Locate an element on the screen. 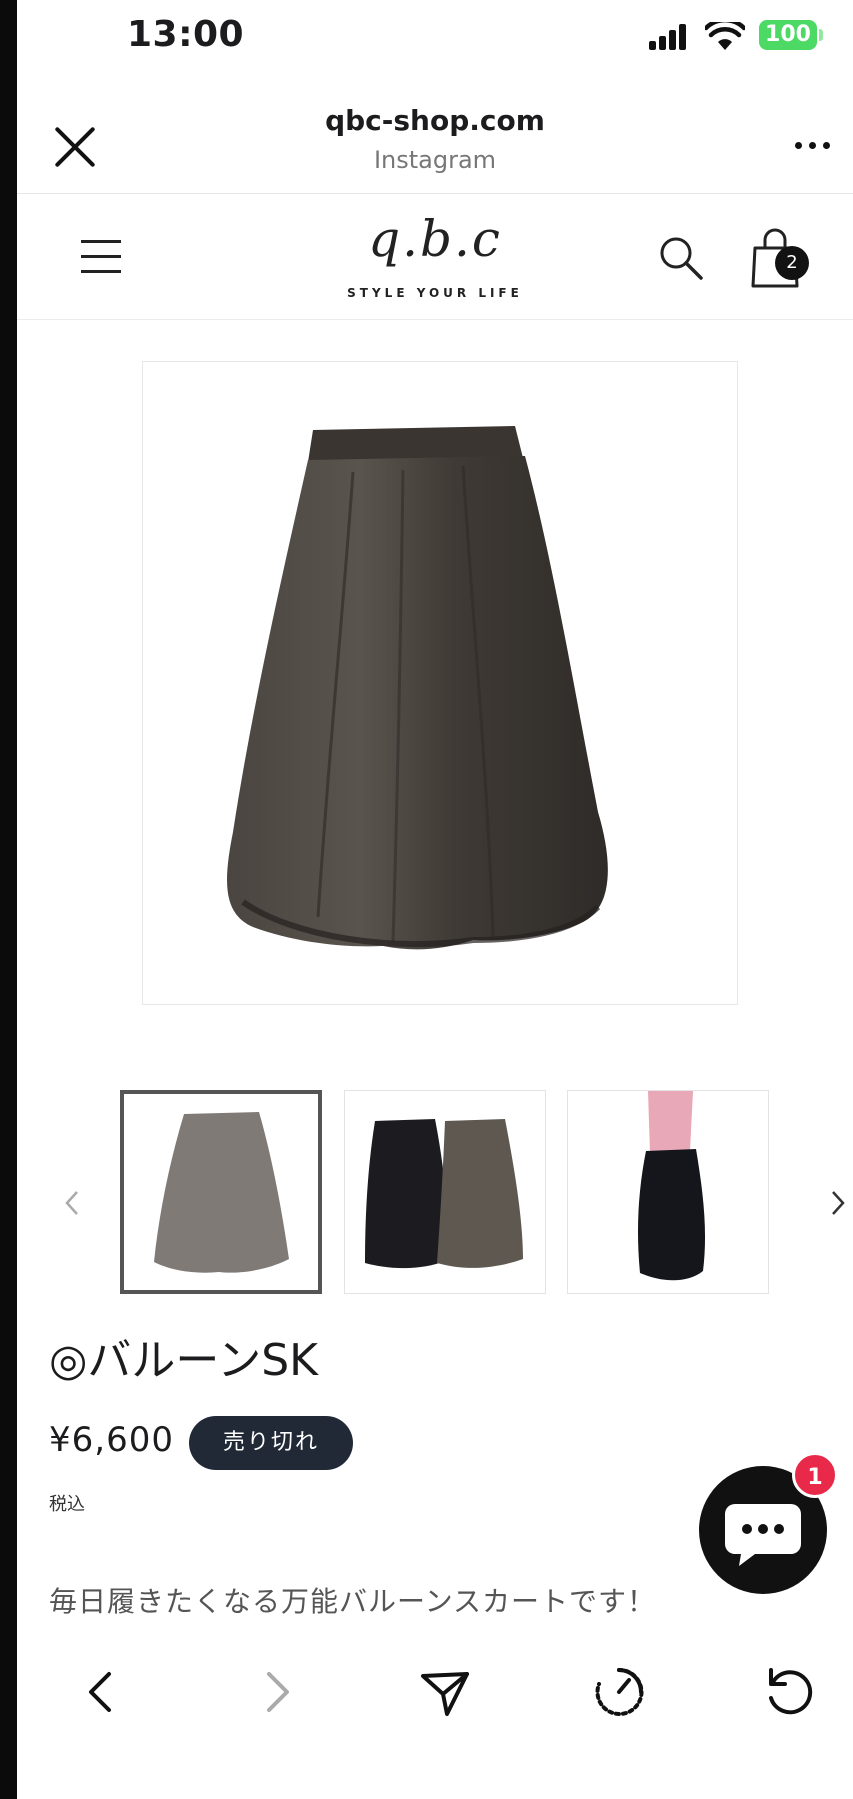  shop-header: q.b.c STYLE YOUR LIFE 2 is located at coordinates (435, 257).